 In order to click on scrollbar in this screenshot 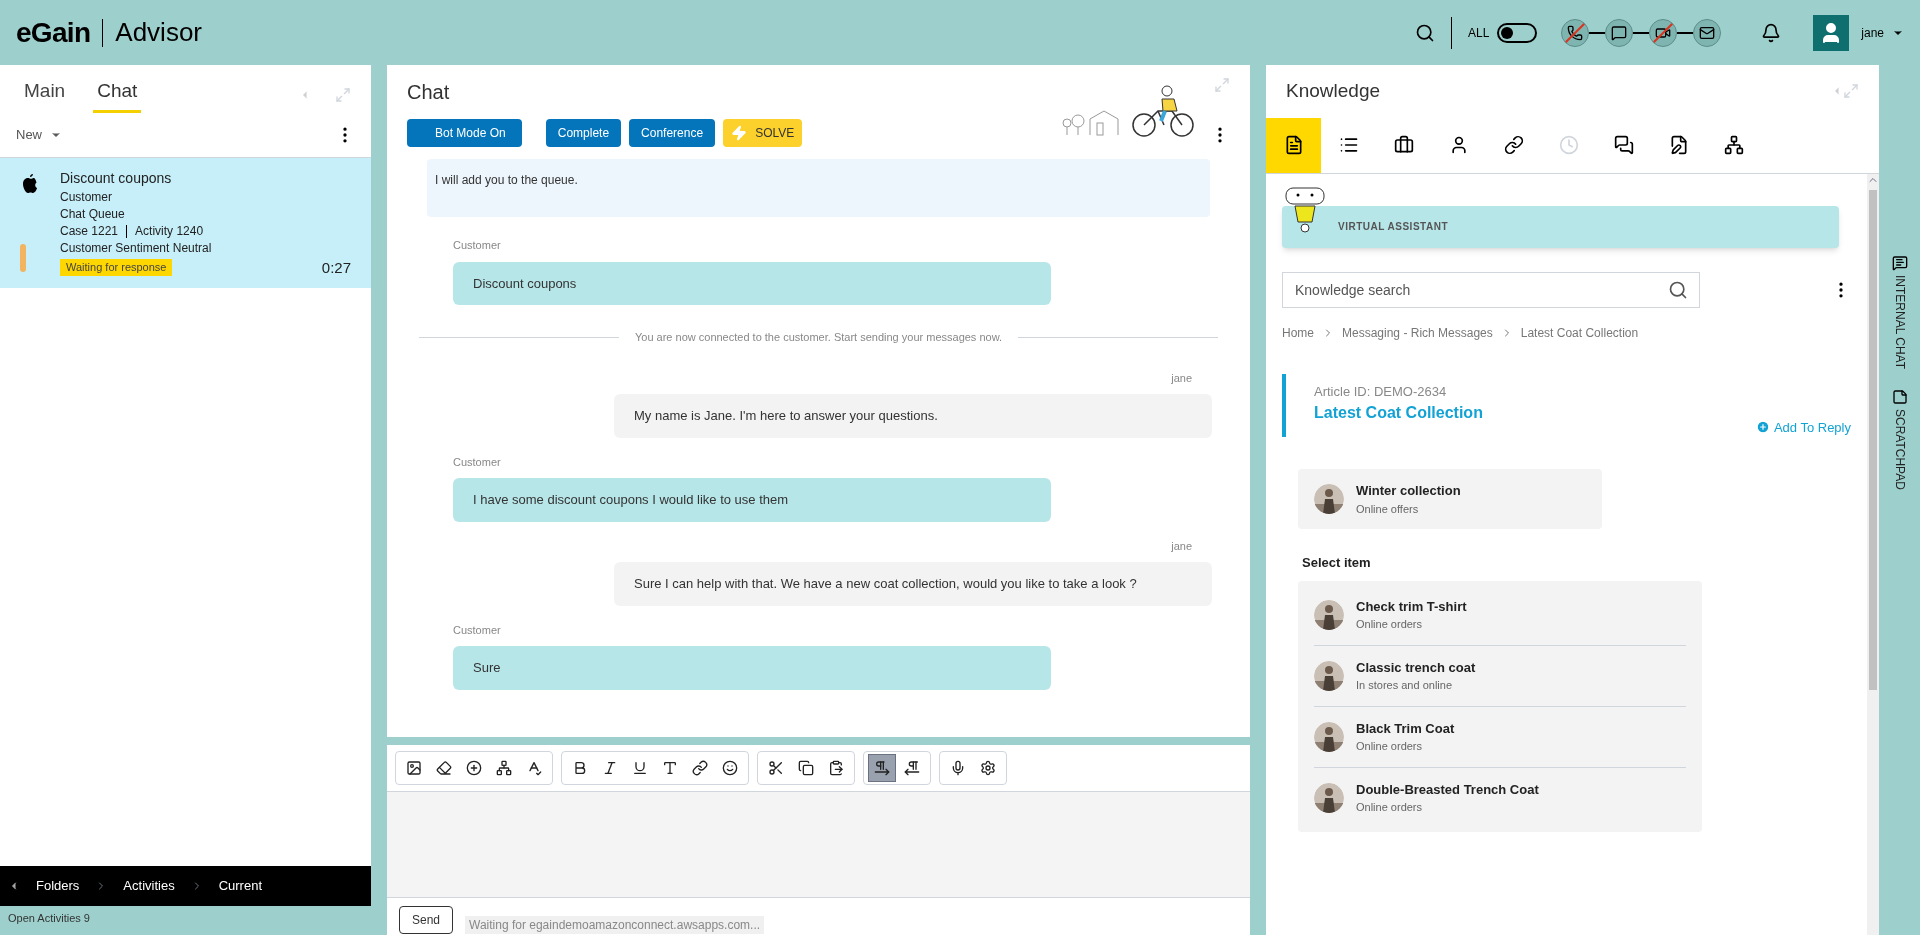, I will do `click(1873, 554)`.